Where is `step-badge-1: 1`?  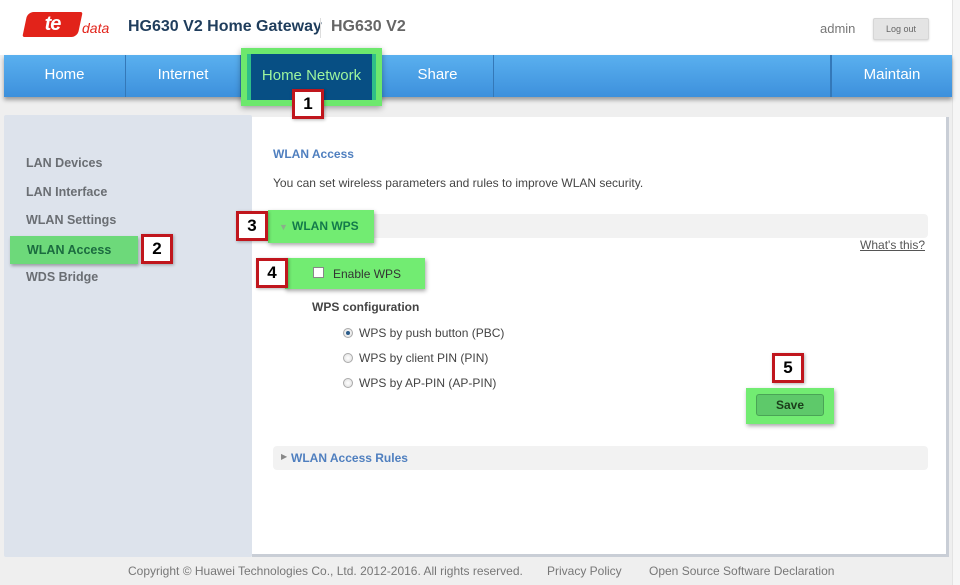
step-badge-1: 1 is located at coordinates (308, 104).